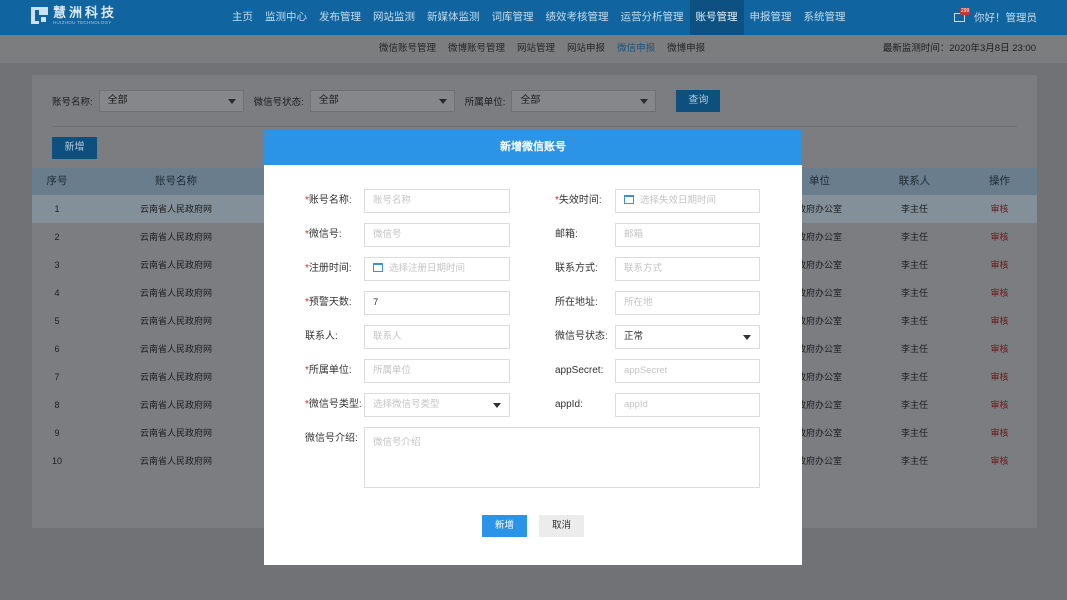 This screenshot has height=600, width=1067. Describe the element at coordinates (57, 293) in the screenshot. I see `cell-no: 4` at that location.